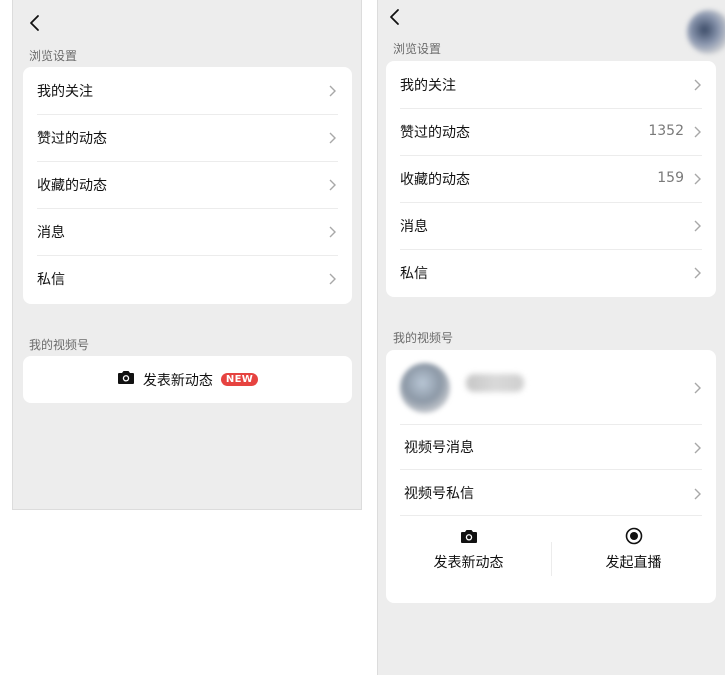  Describe the element at coordinates (439, 494) in the screenshot. I see `menu-item-label: 视频号私信` at that location.